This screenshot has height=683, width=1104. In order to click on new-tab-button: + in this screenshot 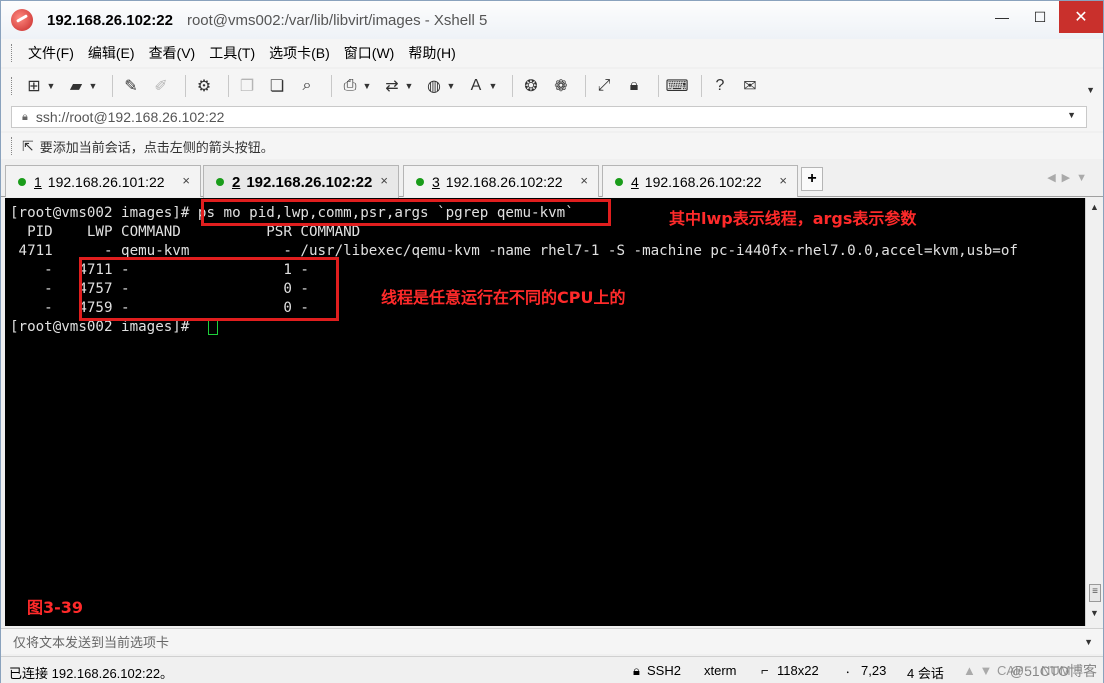, I will do `click(812, 179)`.